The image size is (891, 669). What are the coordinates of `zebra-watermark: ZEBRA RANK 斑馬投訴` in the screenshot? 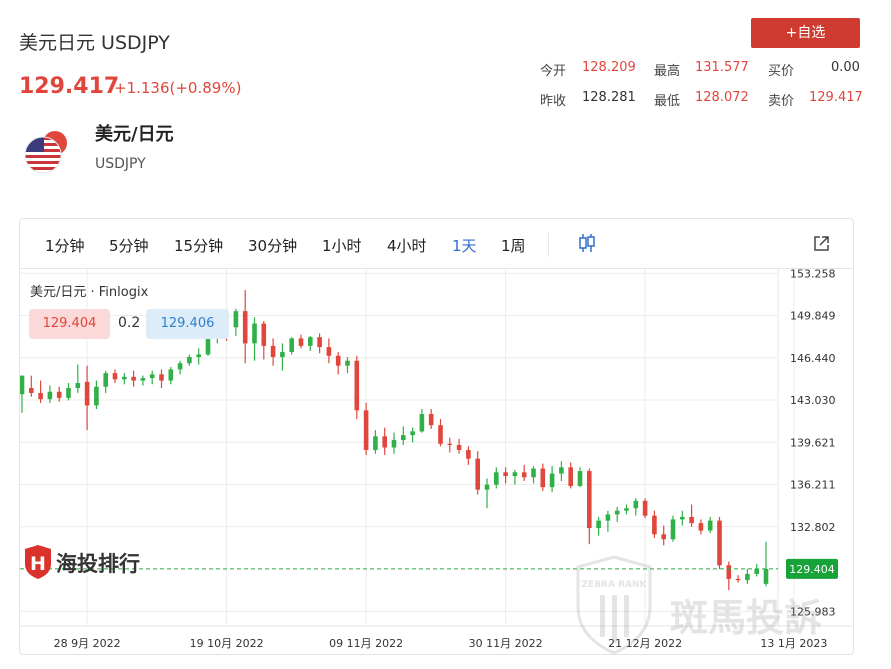 It's located at (699, 604).